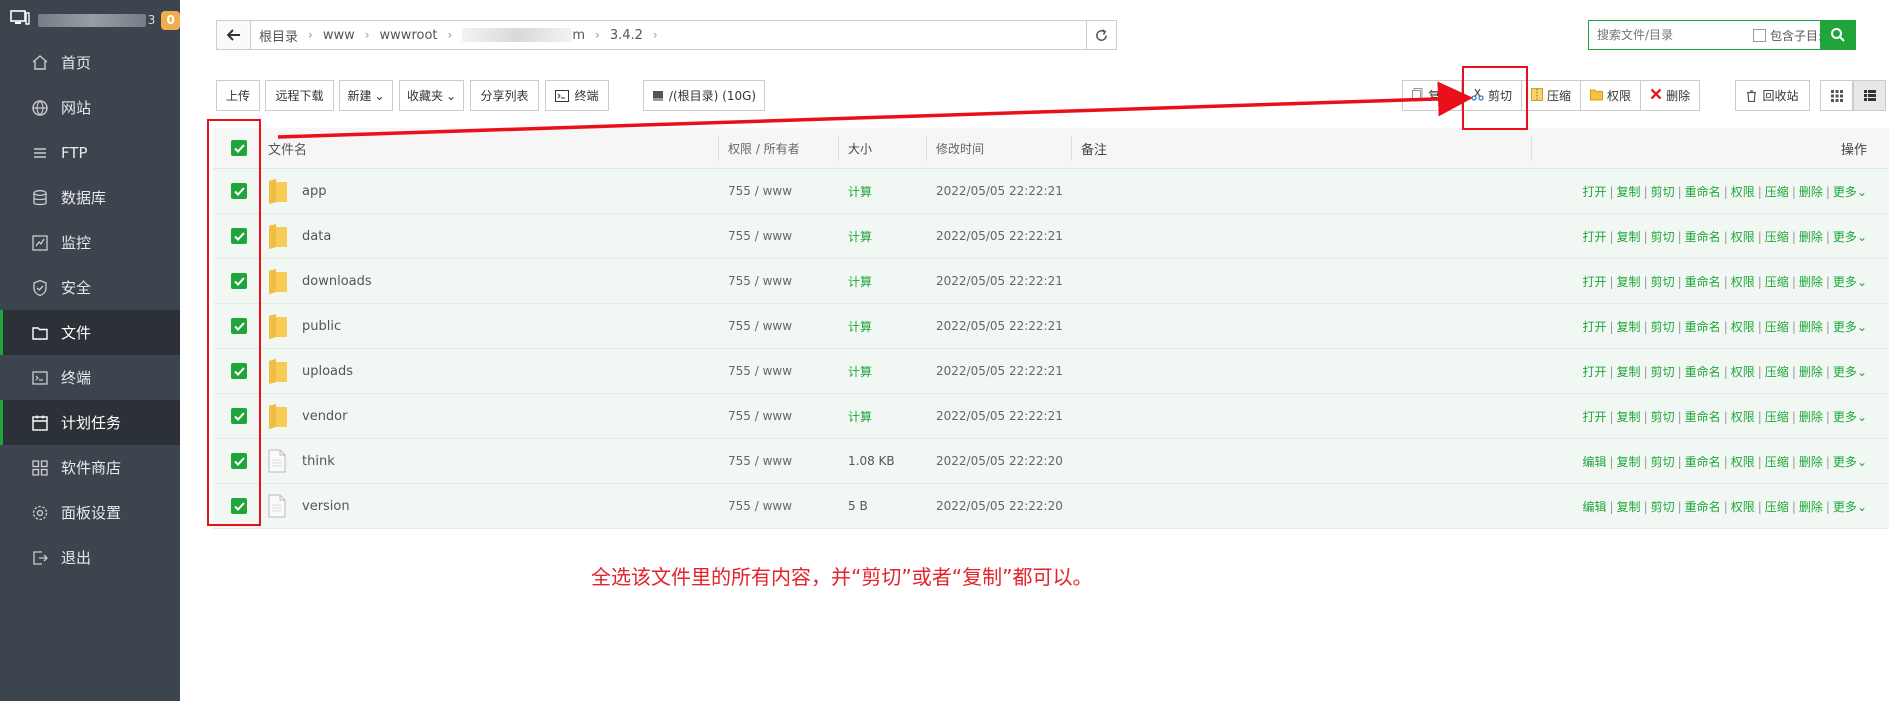 The height and width of the screenshot is (701, 1892). What do you see at coordinates (90, 107) in the screenshot?
I see `sidebar-item-globe: 网站` at bounding box center [90, 107].